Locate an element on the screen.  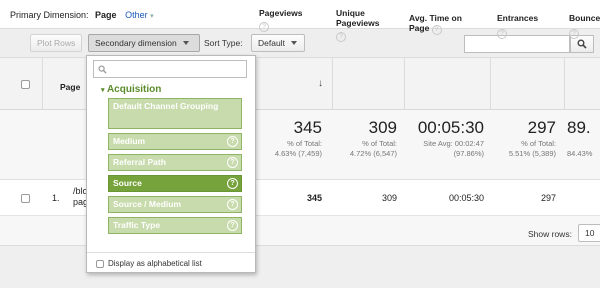
total-pageviews-percent: % of Total: 4.63% (7,459) is located at coordinates (298, 148).